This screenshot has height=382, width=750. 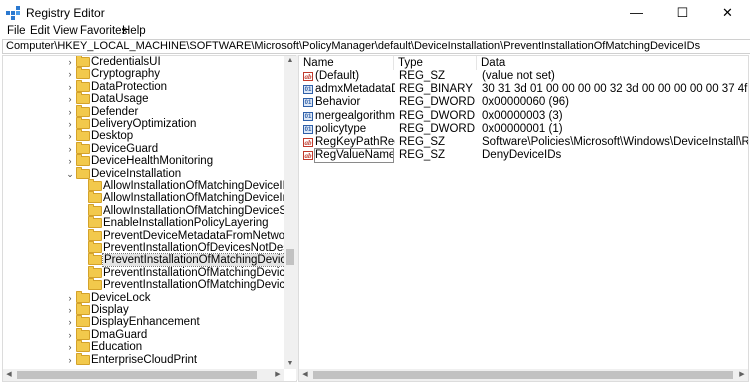 I want to click on value-row: ab (Default) REG_SZ (value not set), so click(x=523, y=76).